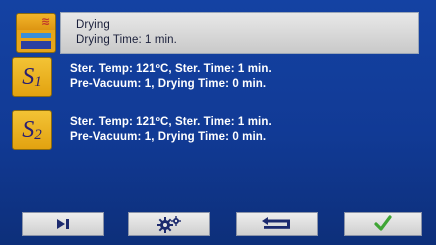 Image resolution: width=436 pixels, height=245 pixels. I want to click on checkmark-icon, so click(383, 223).